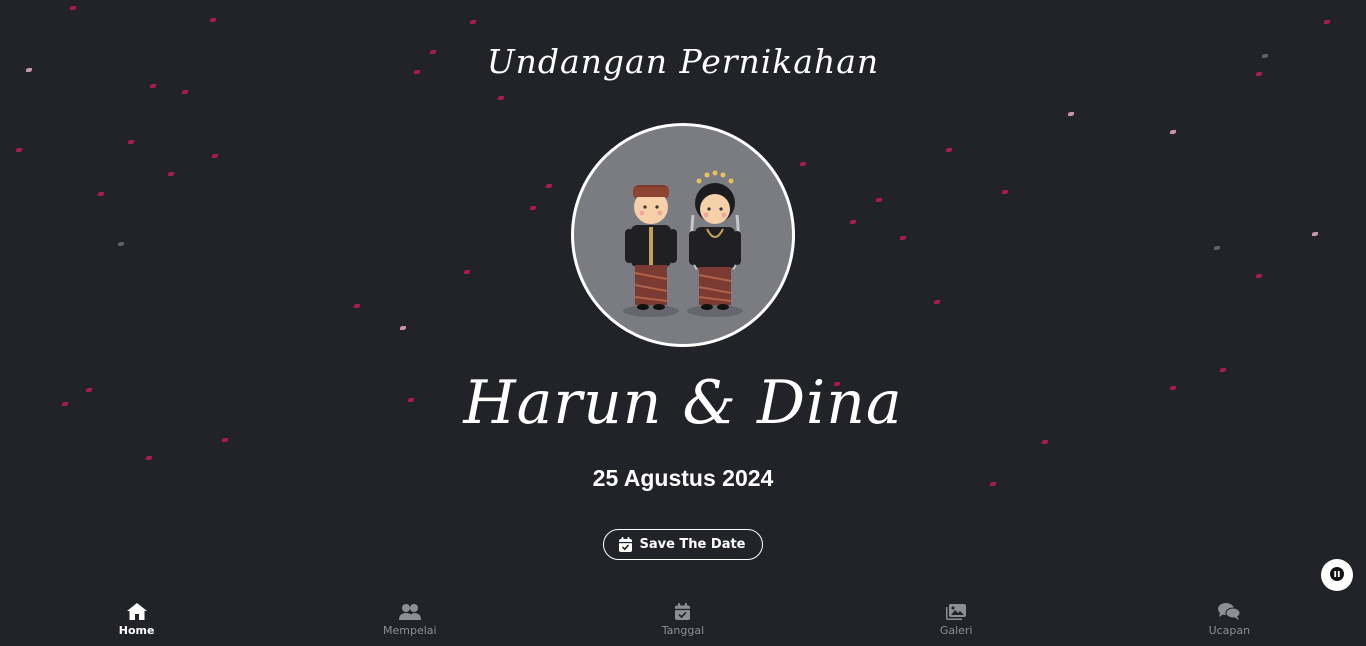 The width and height of the screenshot is (1366, 646). What do you see at coordinates (1229, 630) in the screenshot?
I see `nav-label-ucapan: Ucapan` at bounding box center [1229, 630].